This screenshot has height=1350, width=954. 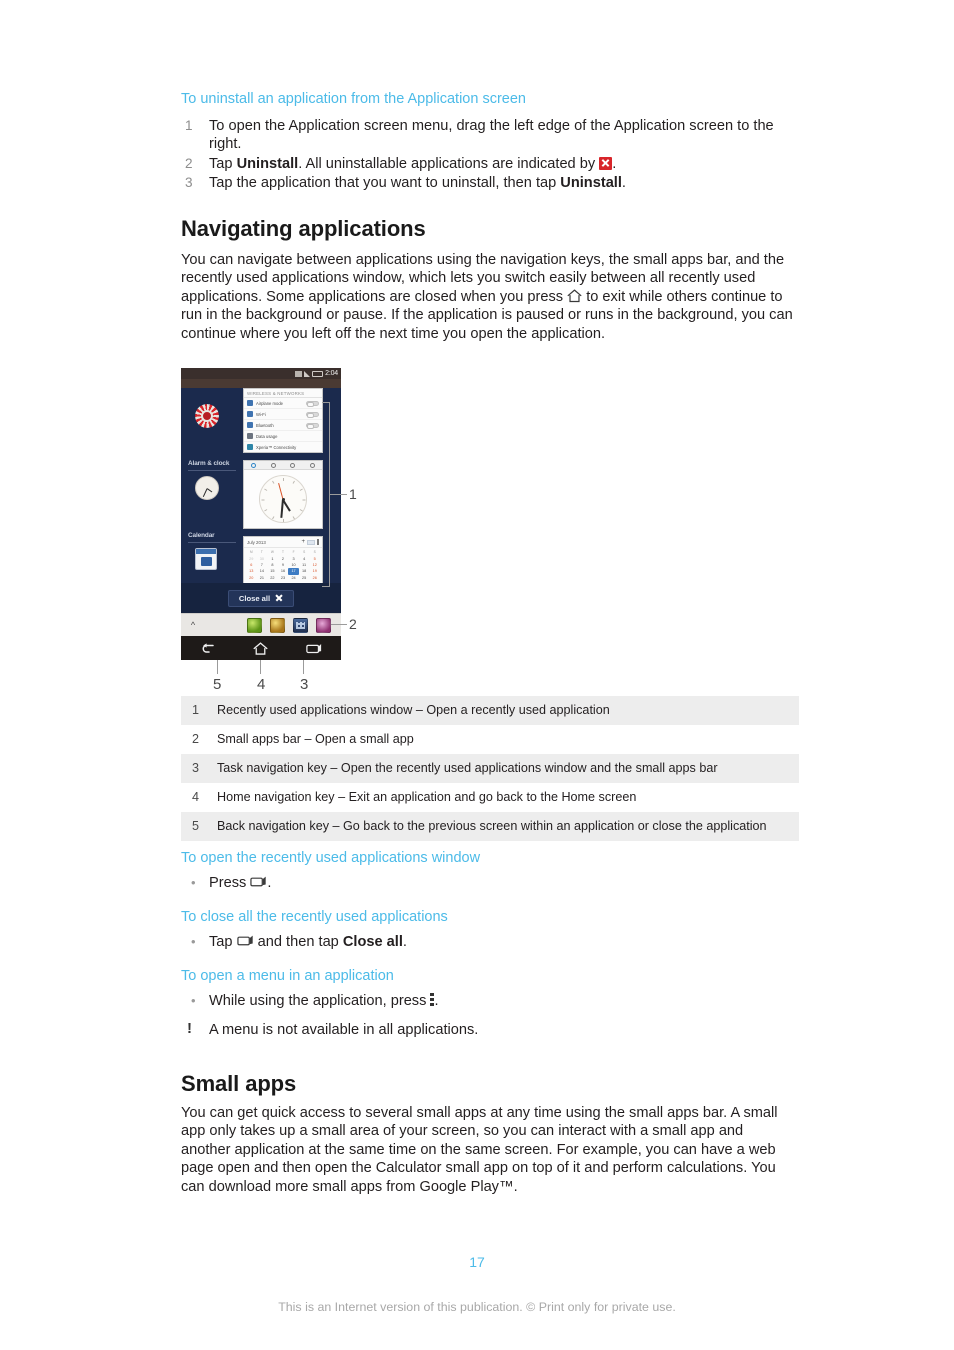 I want to click on calendar-day: 24, so click(x=293, y=578).